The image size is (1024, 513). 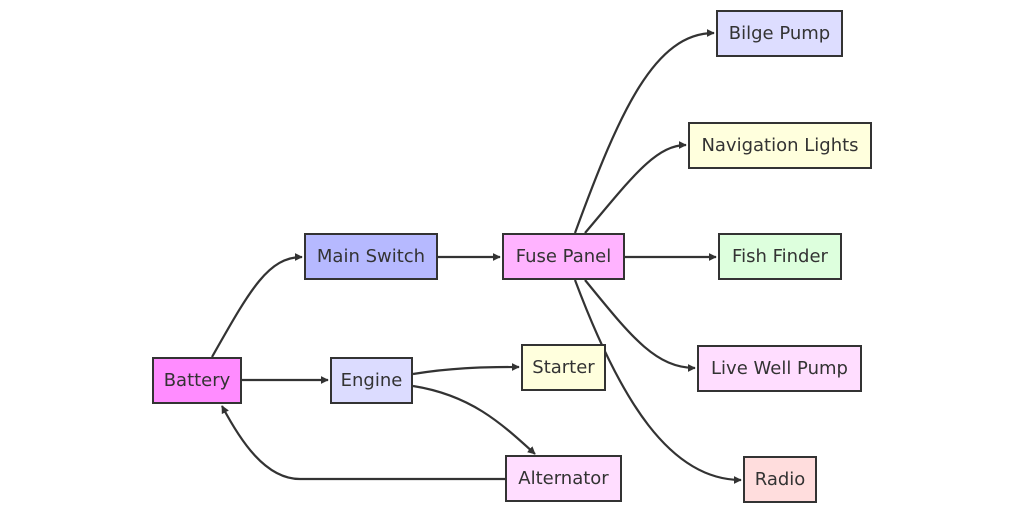 I want to click on node-live-well-pump: Live Well Pump, so click(x=779, y=368).